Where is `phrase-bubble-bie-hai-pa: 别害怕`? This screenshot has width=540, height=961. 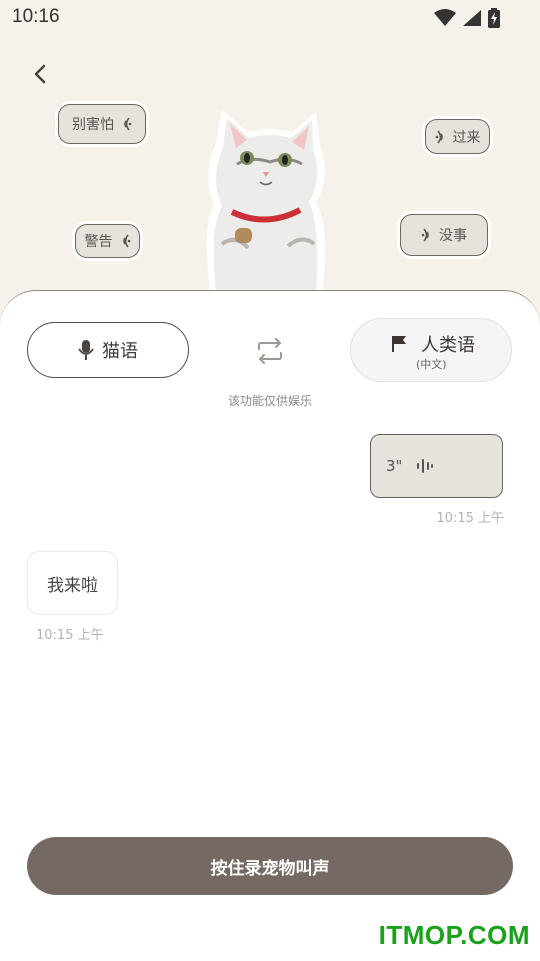 phrase-bubble-bie-hai-pa: 别害怕 is located at coordinates (102, 124).